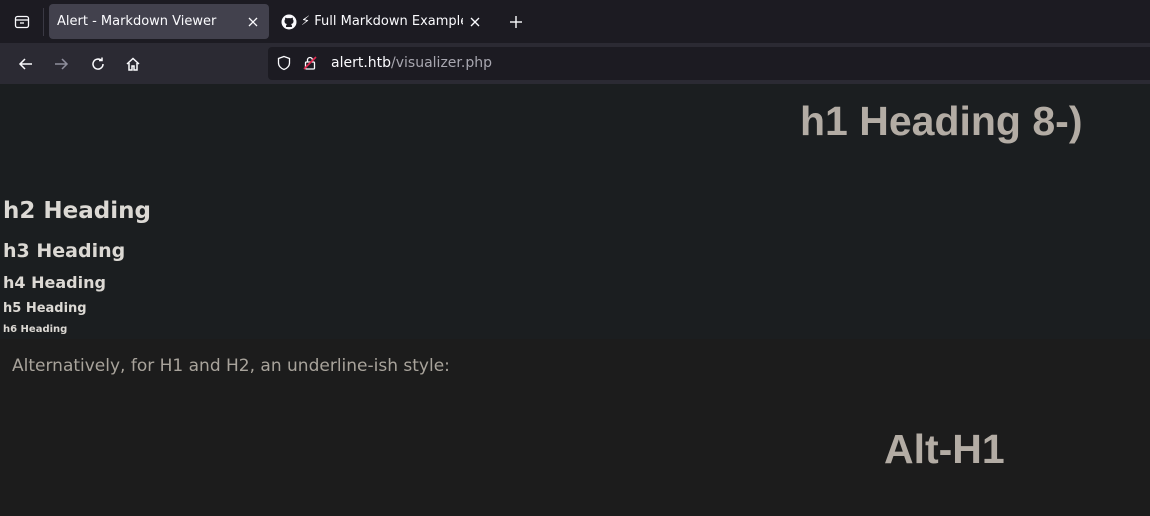 Image resolution: width=1150 pixels, height=516 pixels. What do you see at coordinates (284, 65) in the screenshot?
I see `shield-icon` at bounding box center [284, 65].